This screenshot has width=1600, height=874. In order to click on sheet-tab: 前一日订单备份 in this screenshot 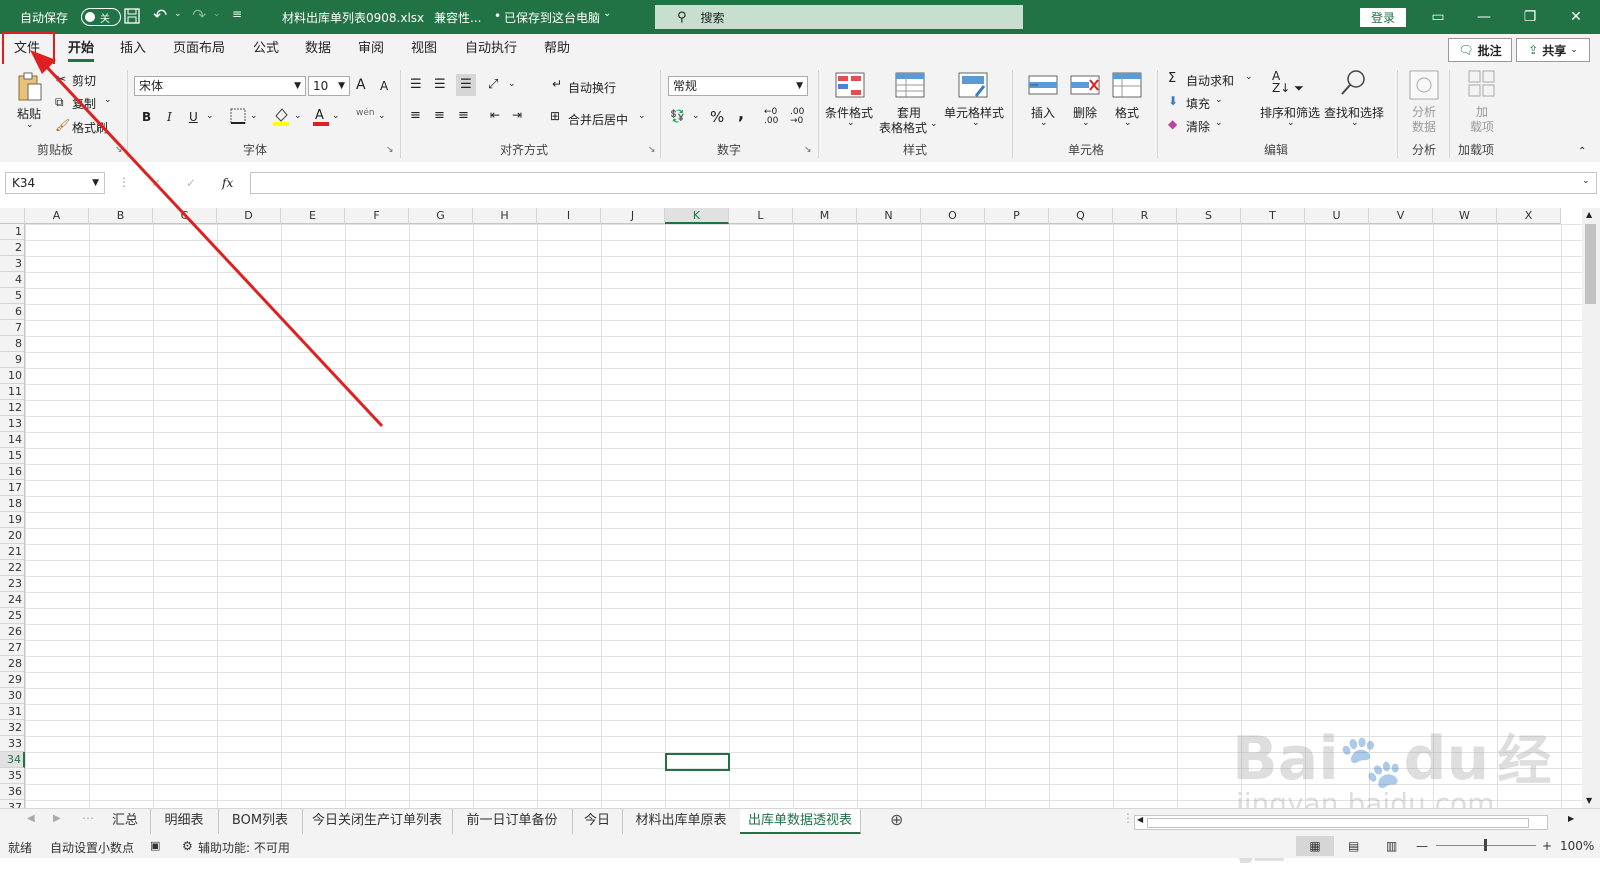, I will do `click(512, 822)`.